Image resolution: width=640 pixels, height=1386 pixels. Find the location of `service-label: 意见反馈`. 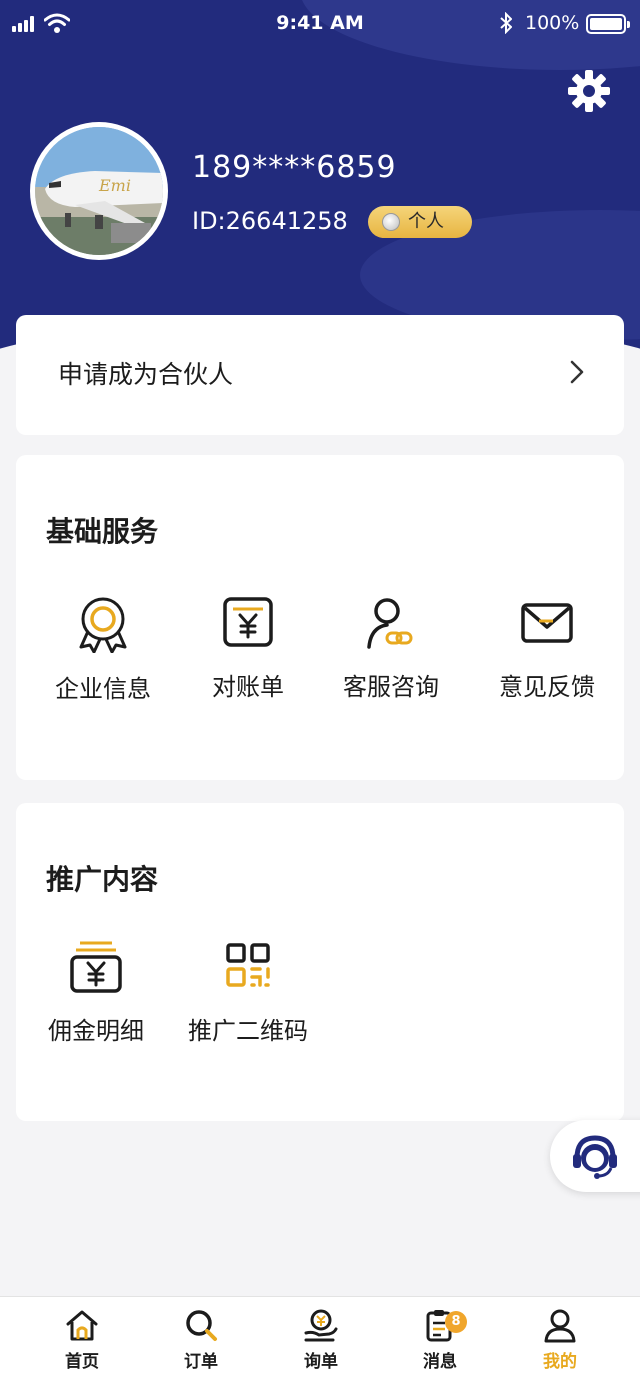

service-label: 意见反馈 is located at coordinates (547, 687).